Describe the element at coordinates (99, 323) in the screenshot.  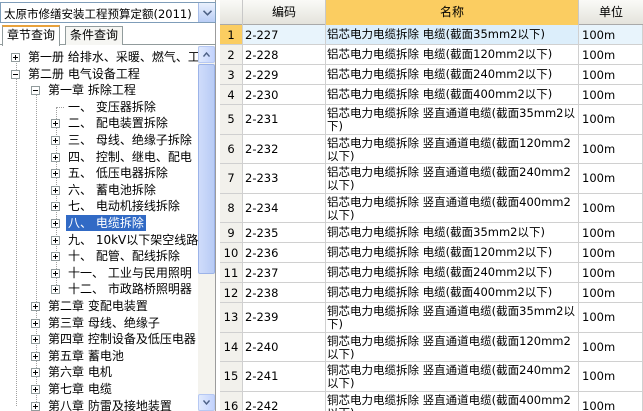
I see `tree-node-ch3: 第三章 母线、绝缘子` at that location.